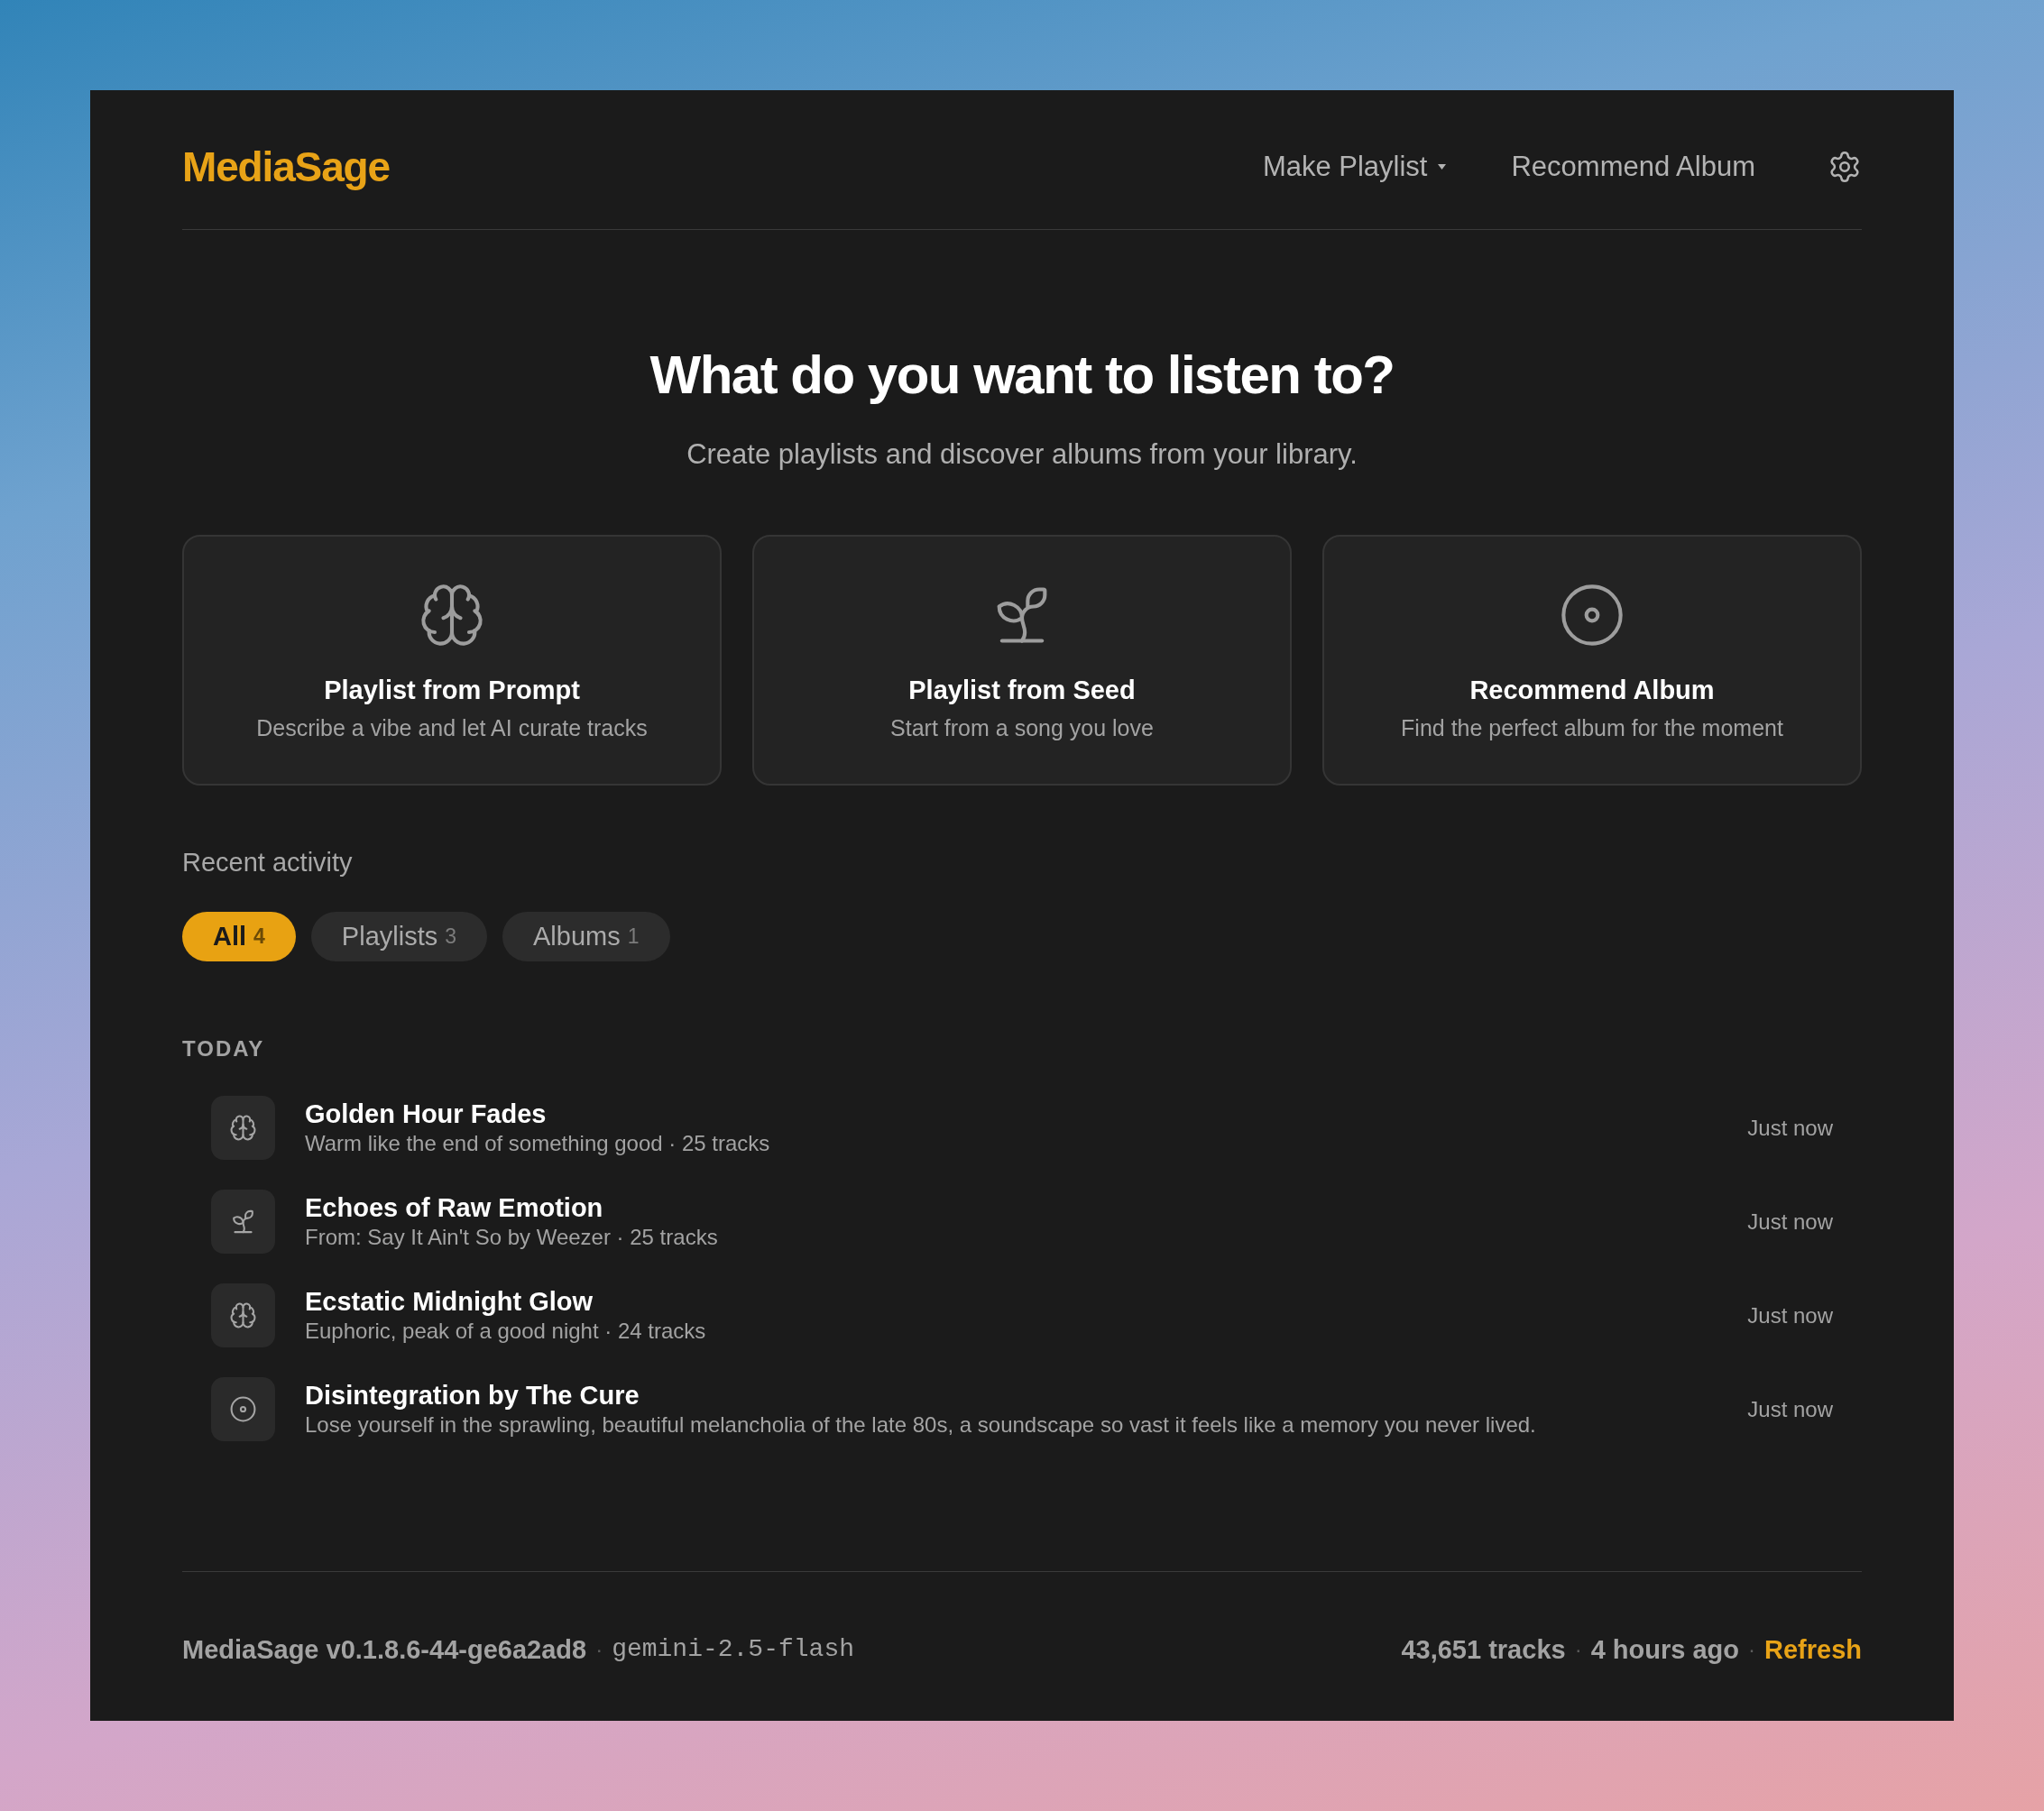  What do you see at coordinates (473, 1395) in the screenshot?
I see `activity-title: Disintegration by The Cure` at bounding box center [473, 1395].